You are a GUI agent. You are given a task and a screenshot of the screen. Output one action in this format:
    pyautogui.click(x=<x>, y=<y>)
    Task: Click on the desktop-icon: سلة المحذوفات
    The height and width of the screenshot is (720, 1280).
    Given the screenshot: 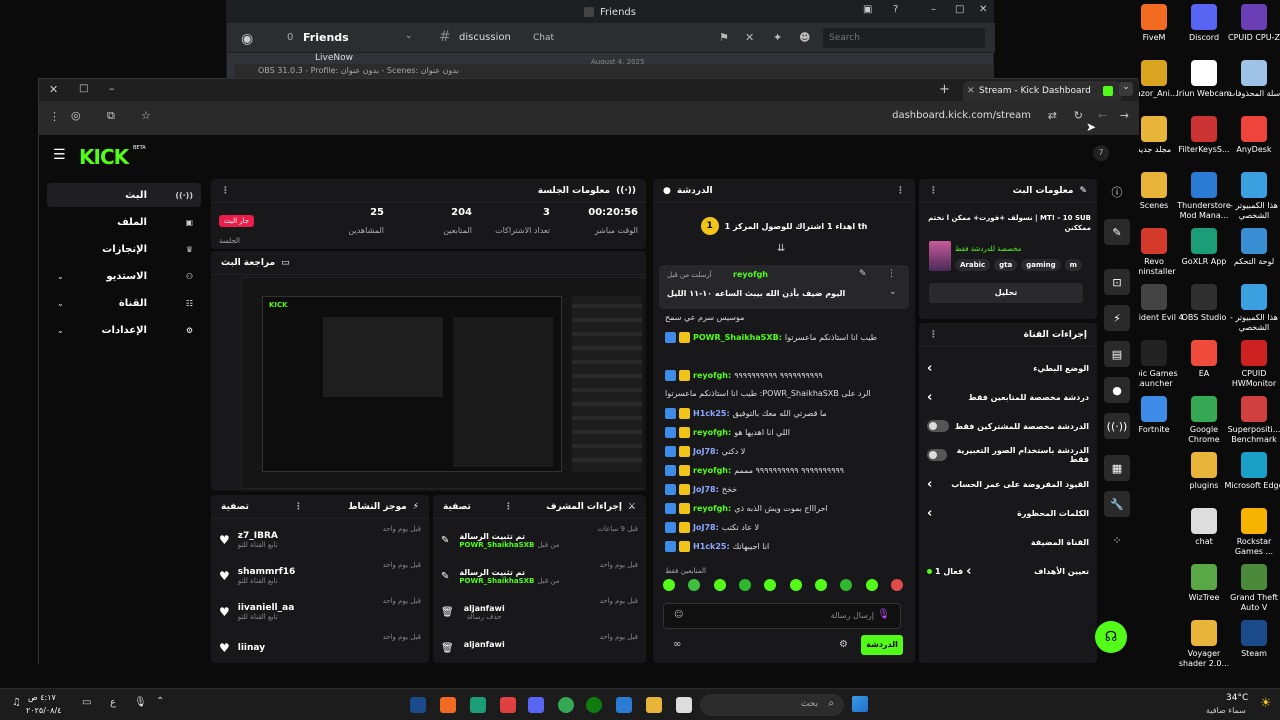 What is the action you would take?
    pyautogui.click(x=1252, y=79)
    